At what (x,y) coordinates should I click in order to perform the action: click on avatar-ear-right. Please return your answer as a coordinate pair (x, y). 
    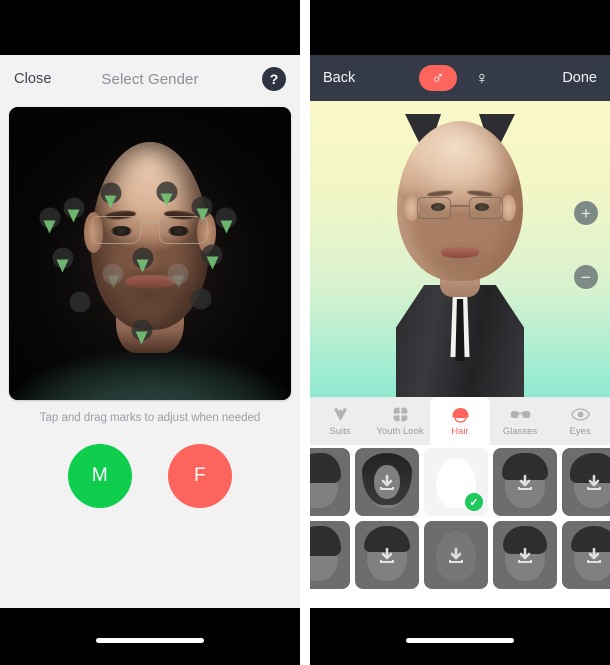
    Looking at the image, I should click on (508, 208).